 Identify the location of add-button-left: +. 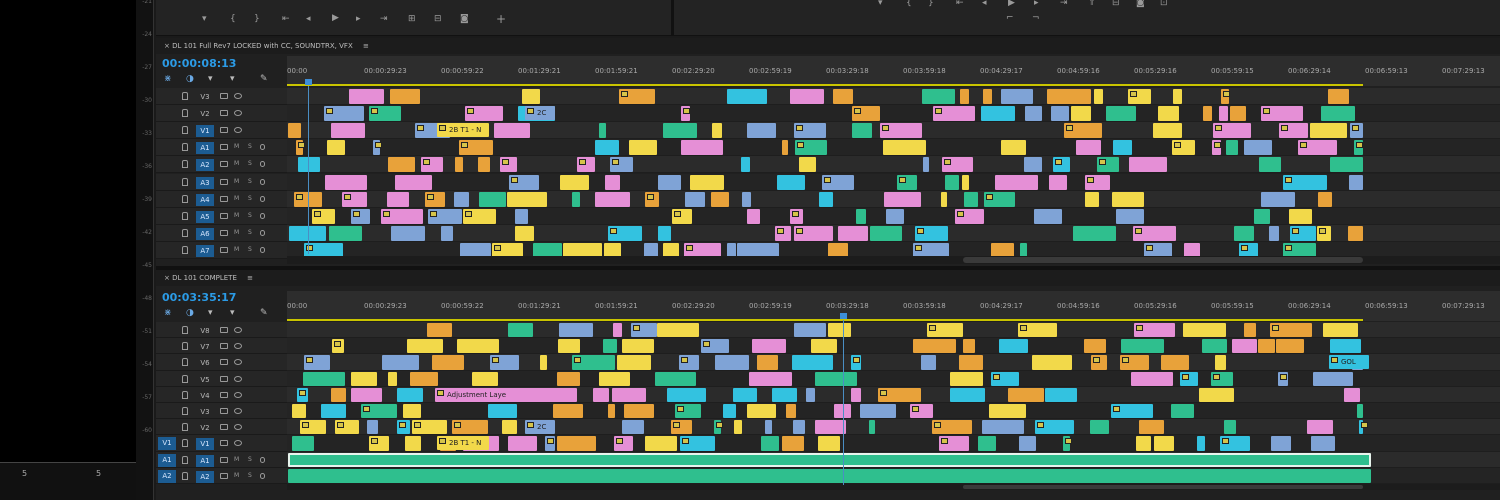
(501, 19).